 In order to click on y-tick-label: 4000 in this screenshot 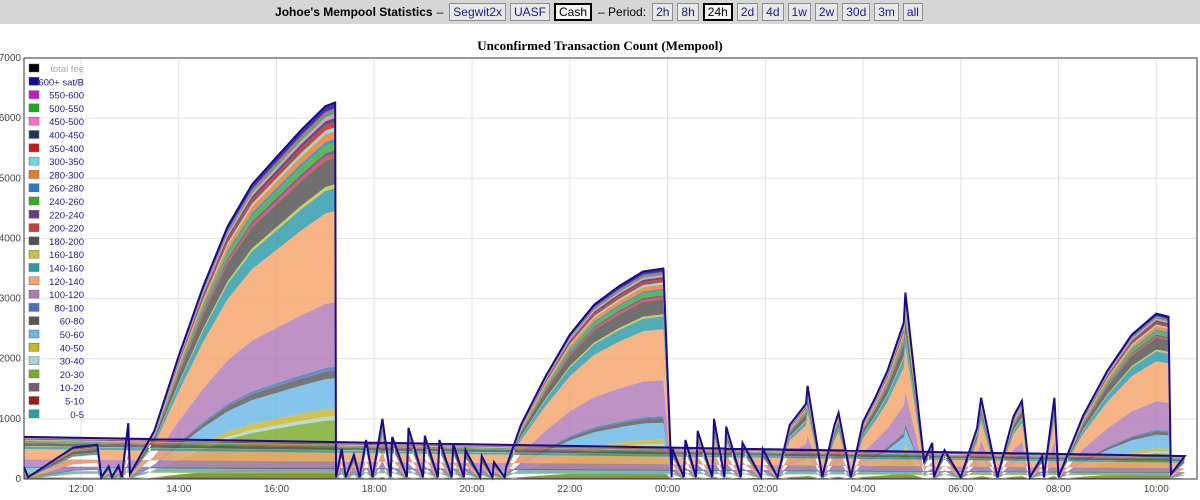, I will do `click(10, 238)`.